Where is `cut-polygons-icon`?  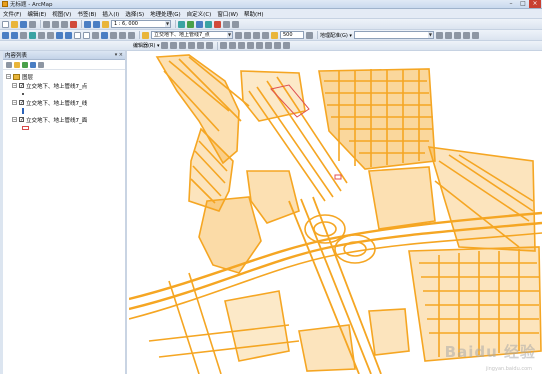
cut-polygons-icon is located at coordinates (242, 45).